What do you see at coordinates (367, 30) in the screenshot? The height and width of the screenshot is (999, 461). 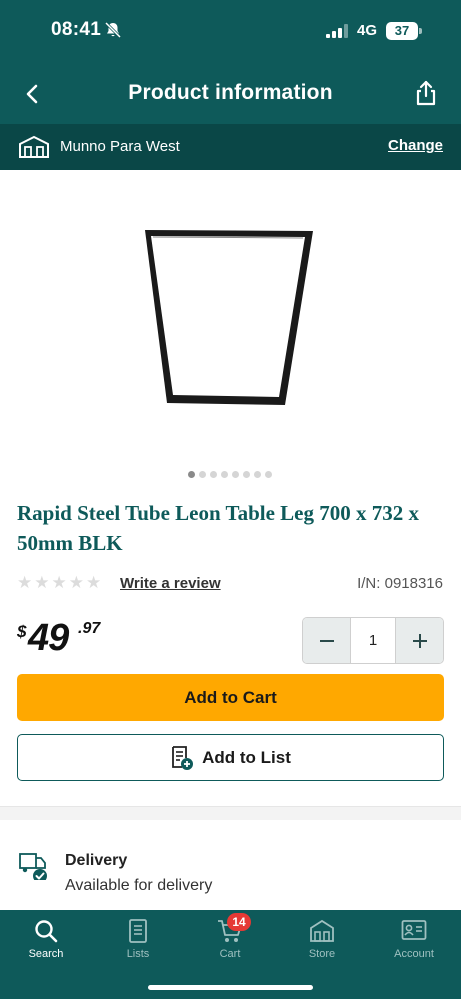 I see `network-label: 4G` at bounding box center [367, 30].